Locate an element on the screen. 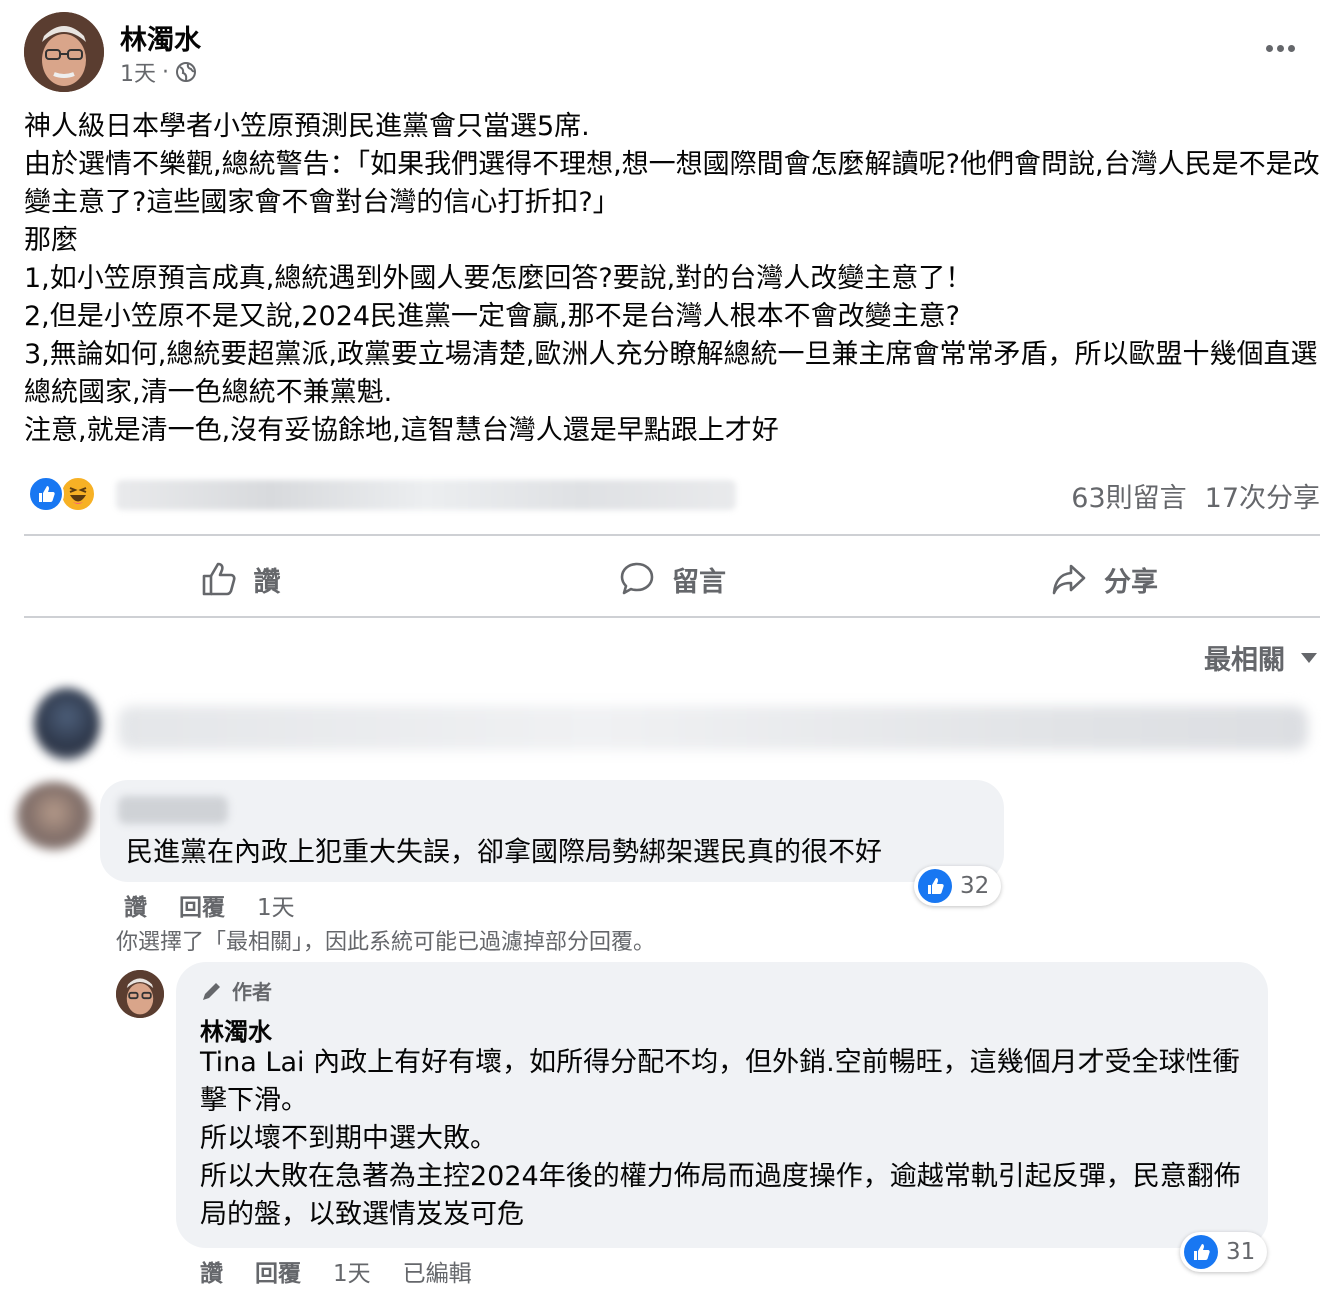 This screenshot has height=1293, width=1341. engagement-counts: 63則留言 17次分享 is located at coordinates (1195, 495).